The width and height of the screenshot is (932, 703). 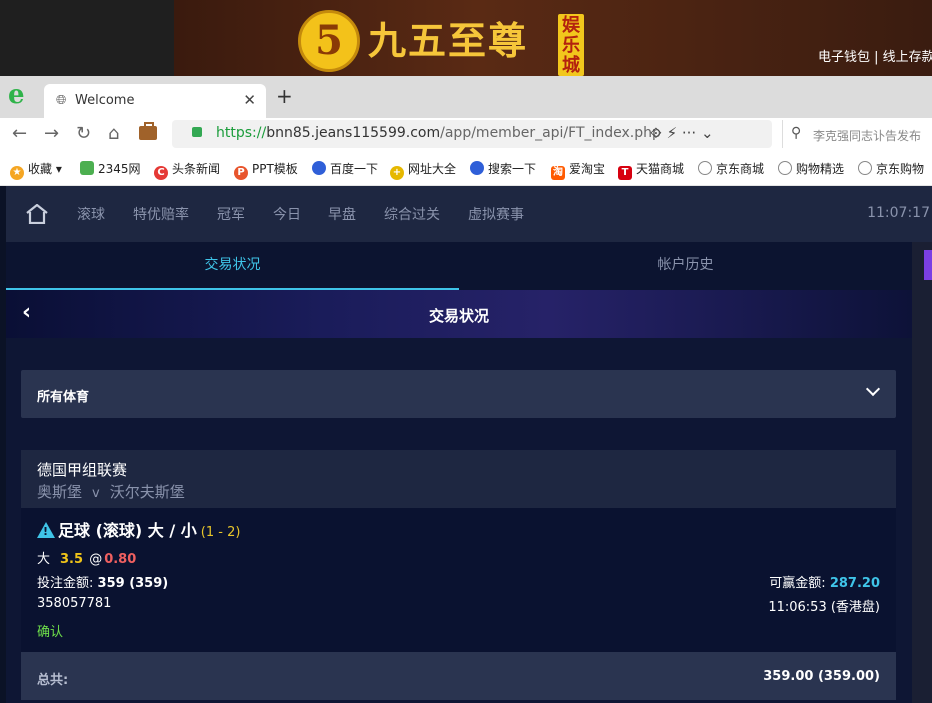 I want to click on bookmark-item: 搜索一下, so click(x=503, y=168).